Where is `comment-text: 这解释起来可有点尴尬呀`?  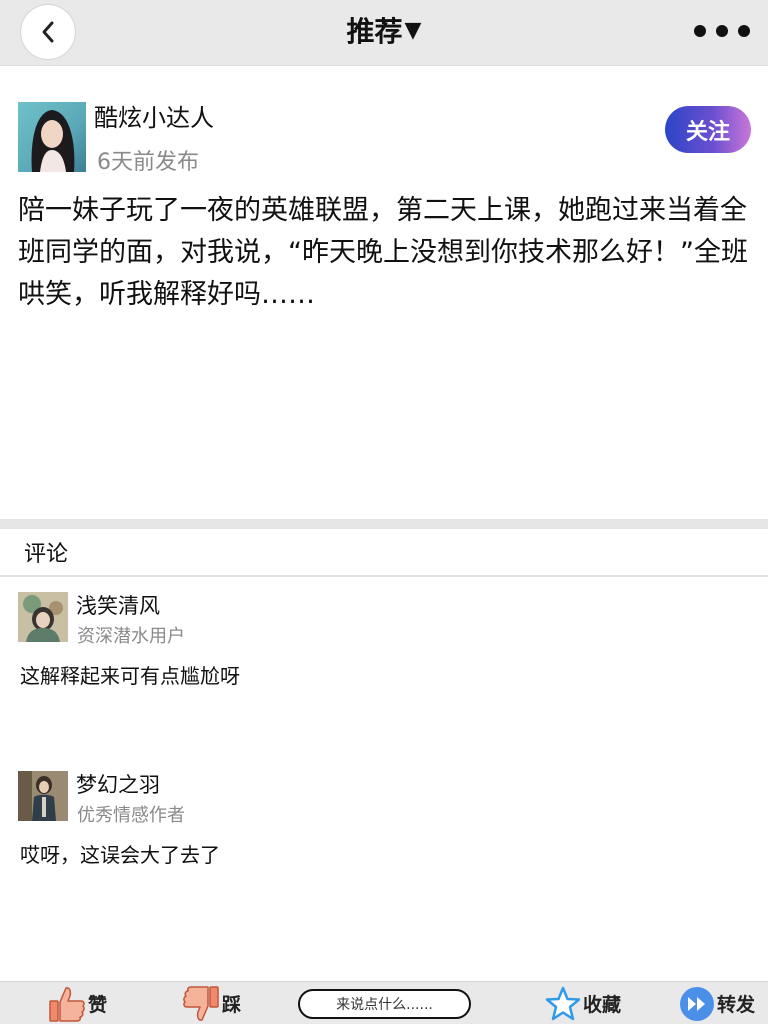 comment-text: 这解释起来可有点尴尬呀 is located at coordinates (130, 676).